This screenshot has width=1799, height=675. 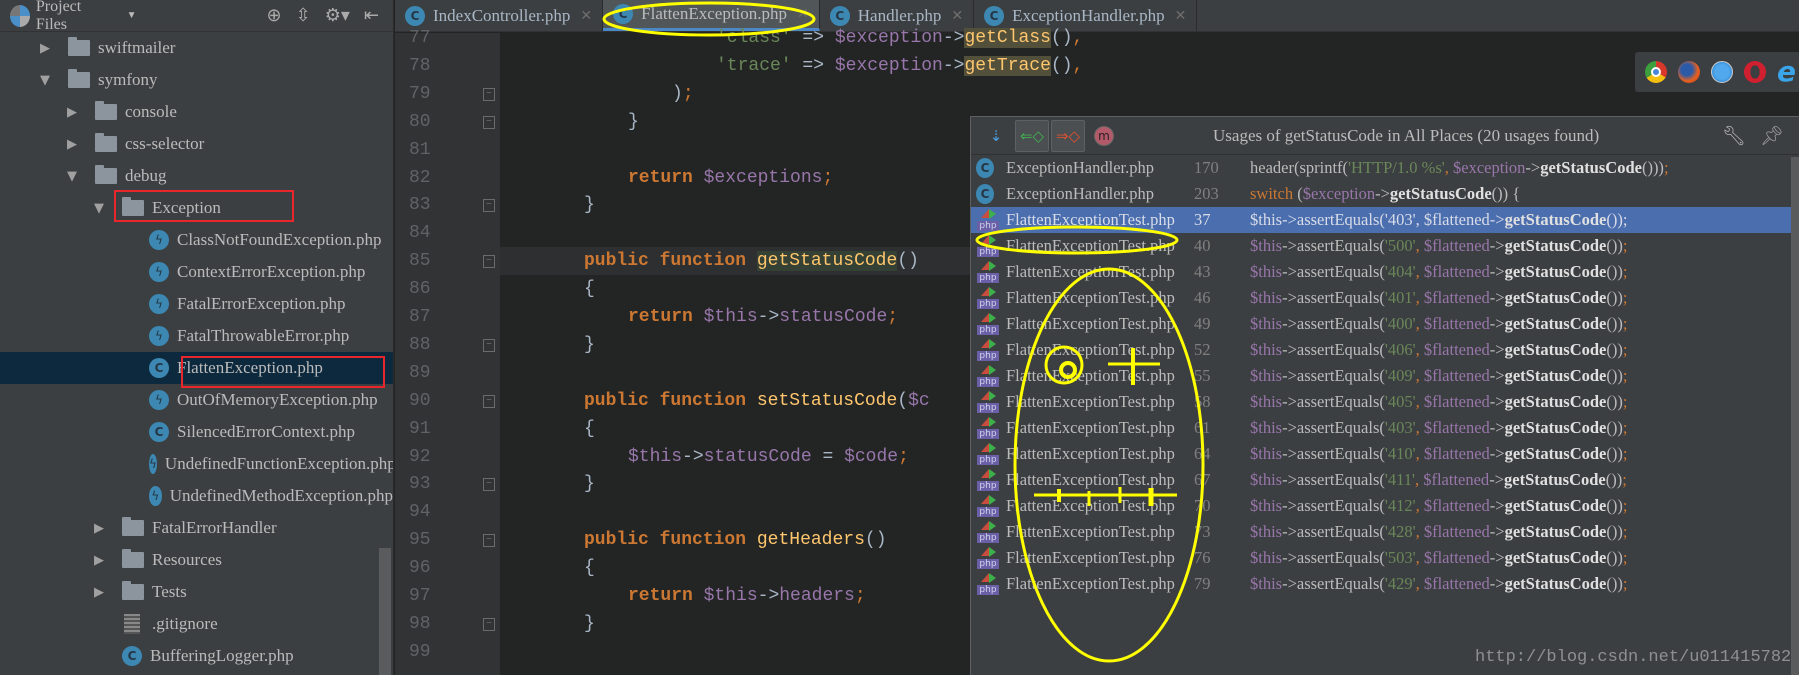 What do you see at coordinates (196, 560) in the screenshot?
I see `tree-item: ▶ Resources` at bounding box center [196, 560].